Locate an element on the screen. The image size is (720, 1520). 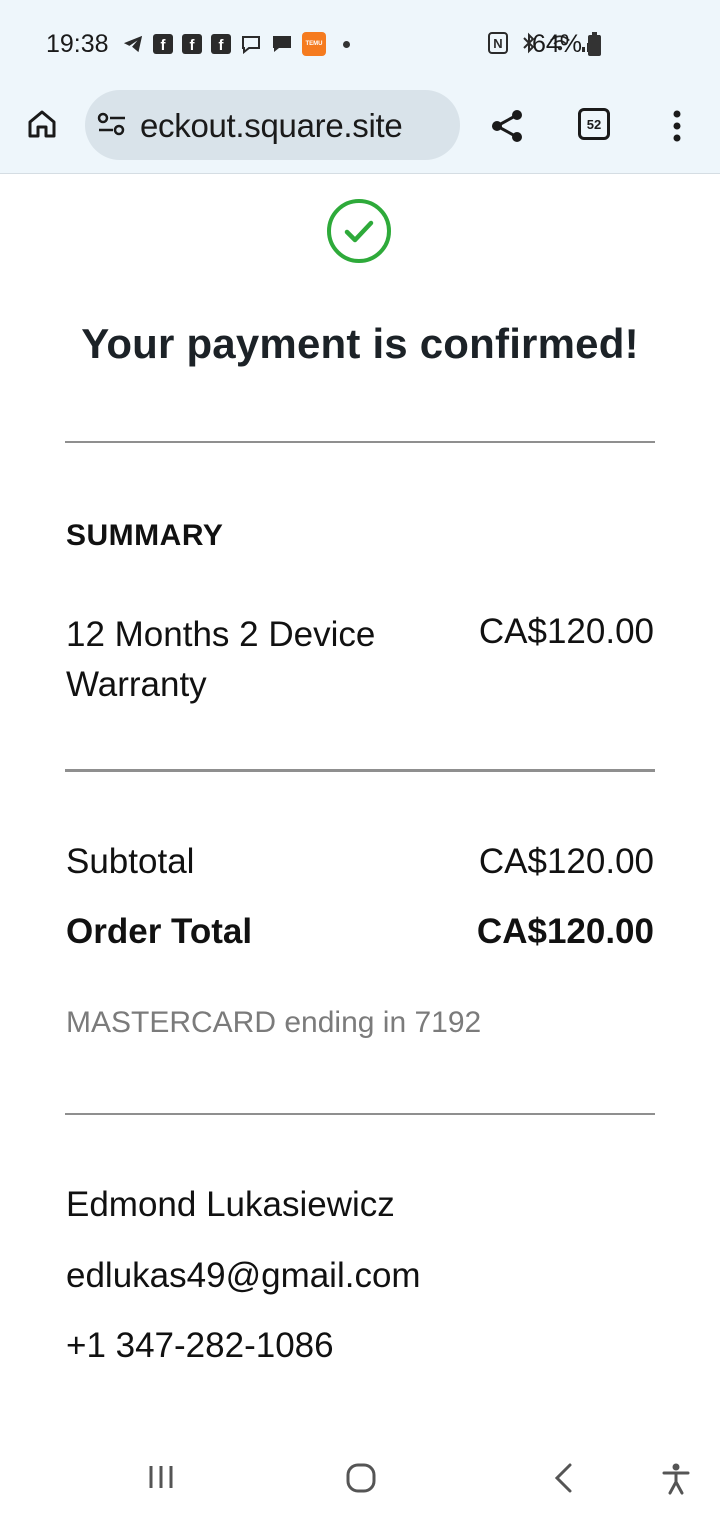
order-total-value: CA$120.00 is located at coordinates (565, 931).